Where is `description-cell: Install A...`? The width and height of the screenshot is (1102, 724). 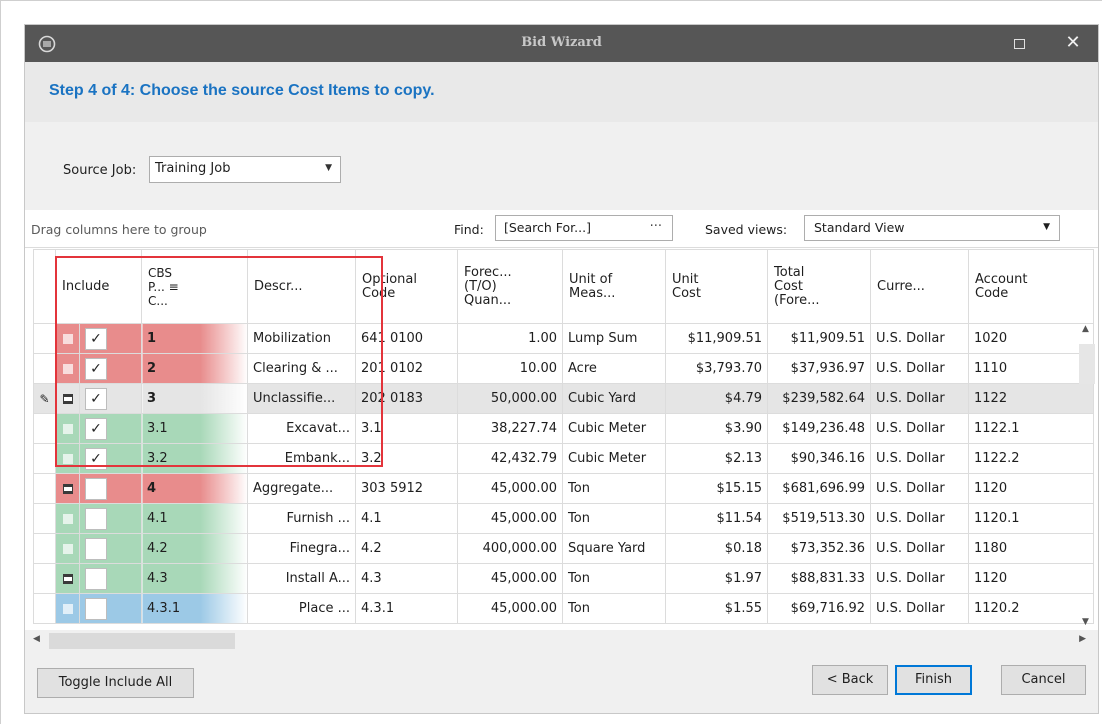
description-cell: Install A... is located at coordinates (302, 578).